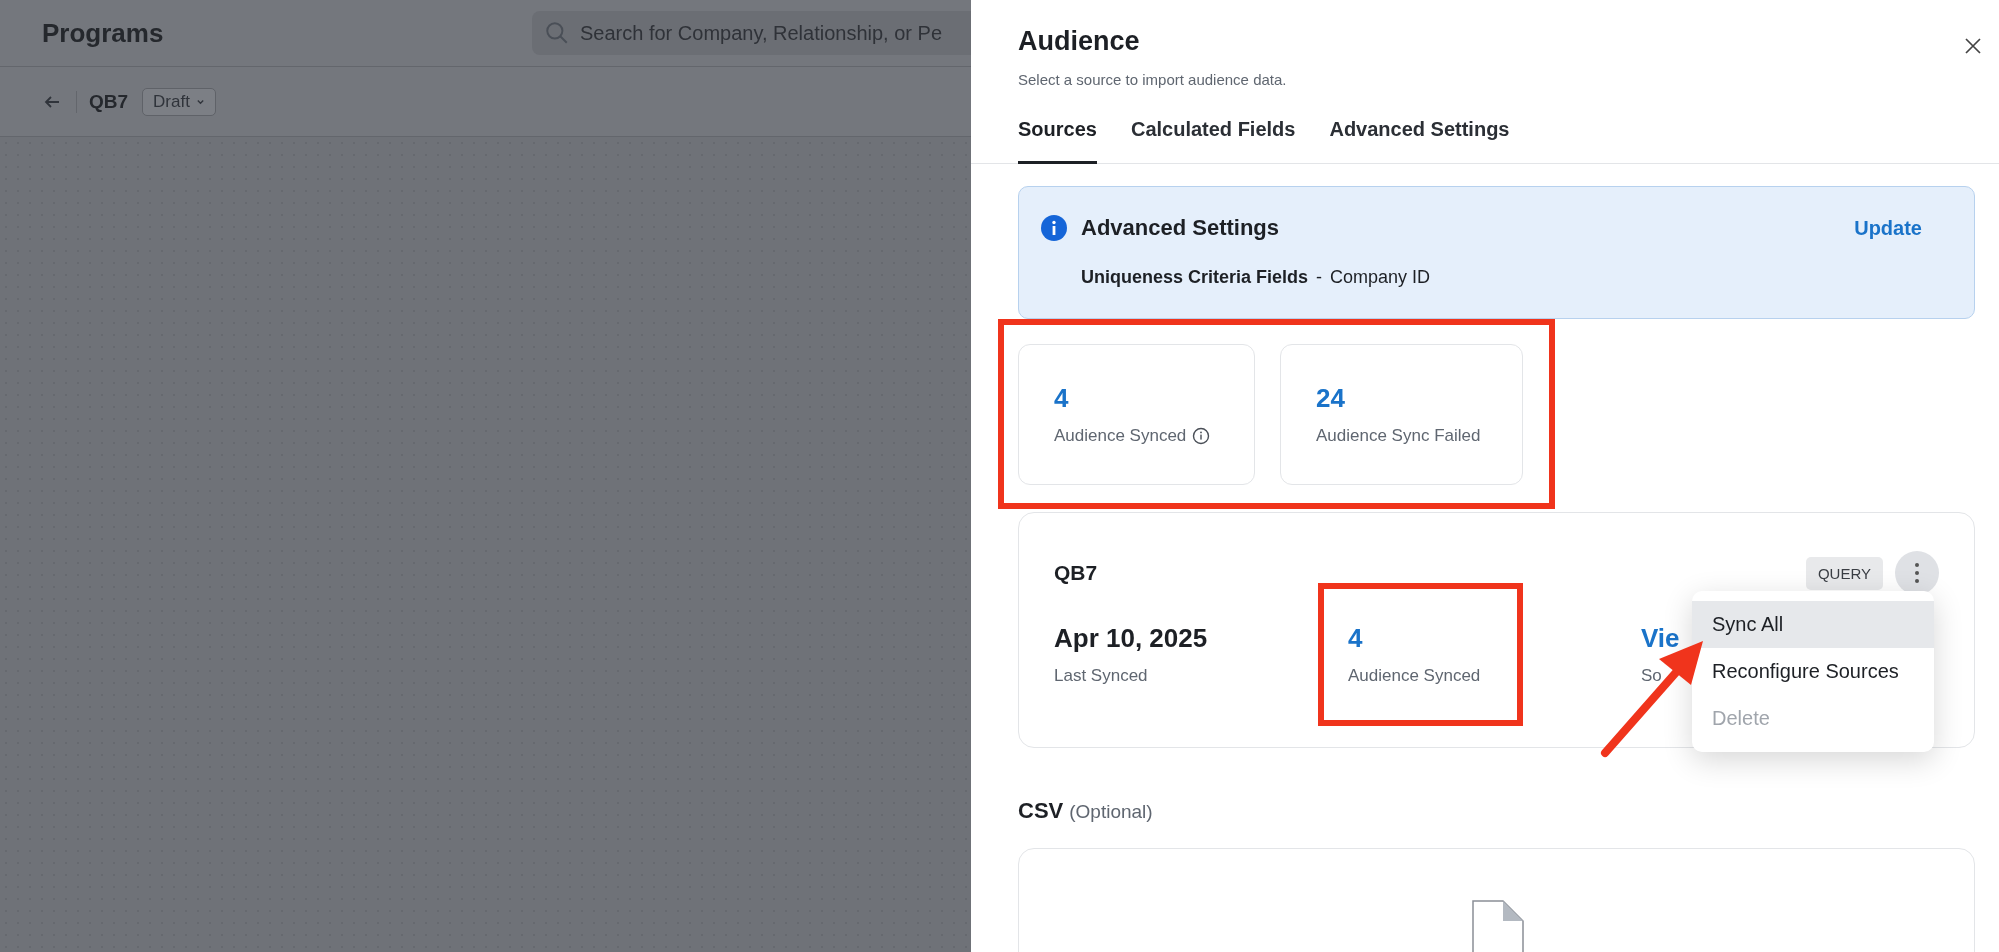  What do you see at coordinates (1331, 398) in the screenshot?
I see `stat-value: 24` at bounding box center [1331, 398].